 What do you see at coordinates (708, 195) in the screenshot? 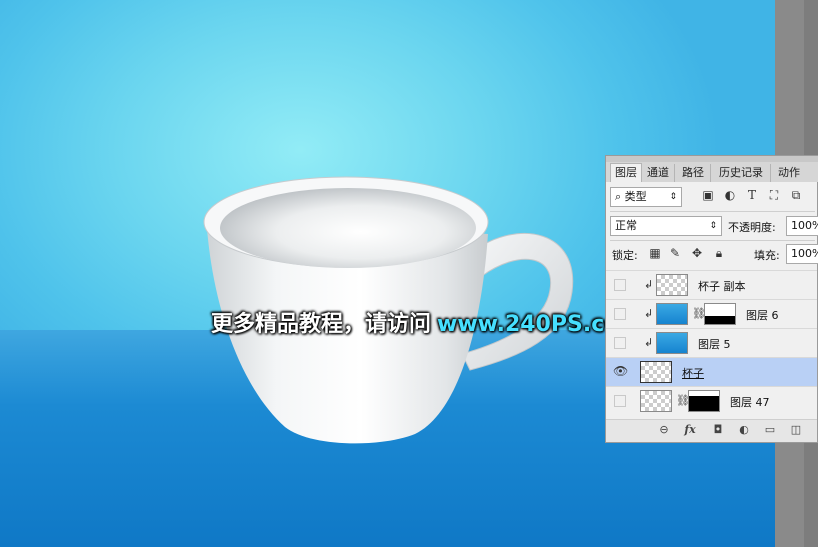
I see `image-filter-icon: ▣` at bounding box center [708, 195].